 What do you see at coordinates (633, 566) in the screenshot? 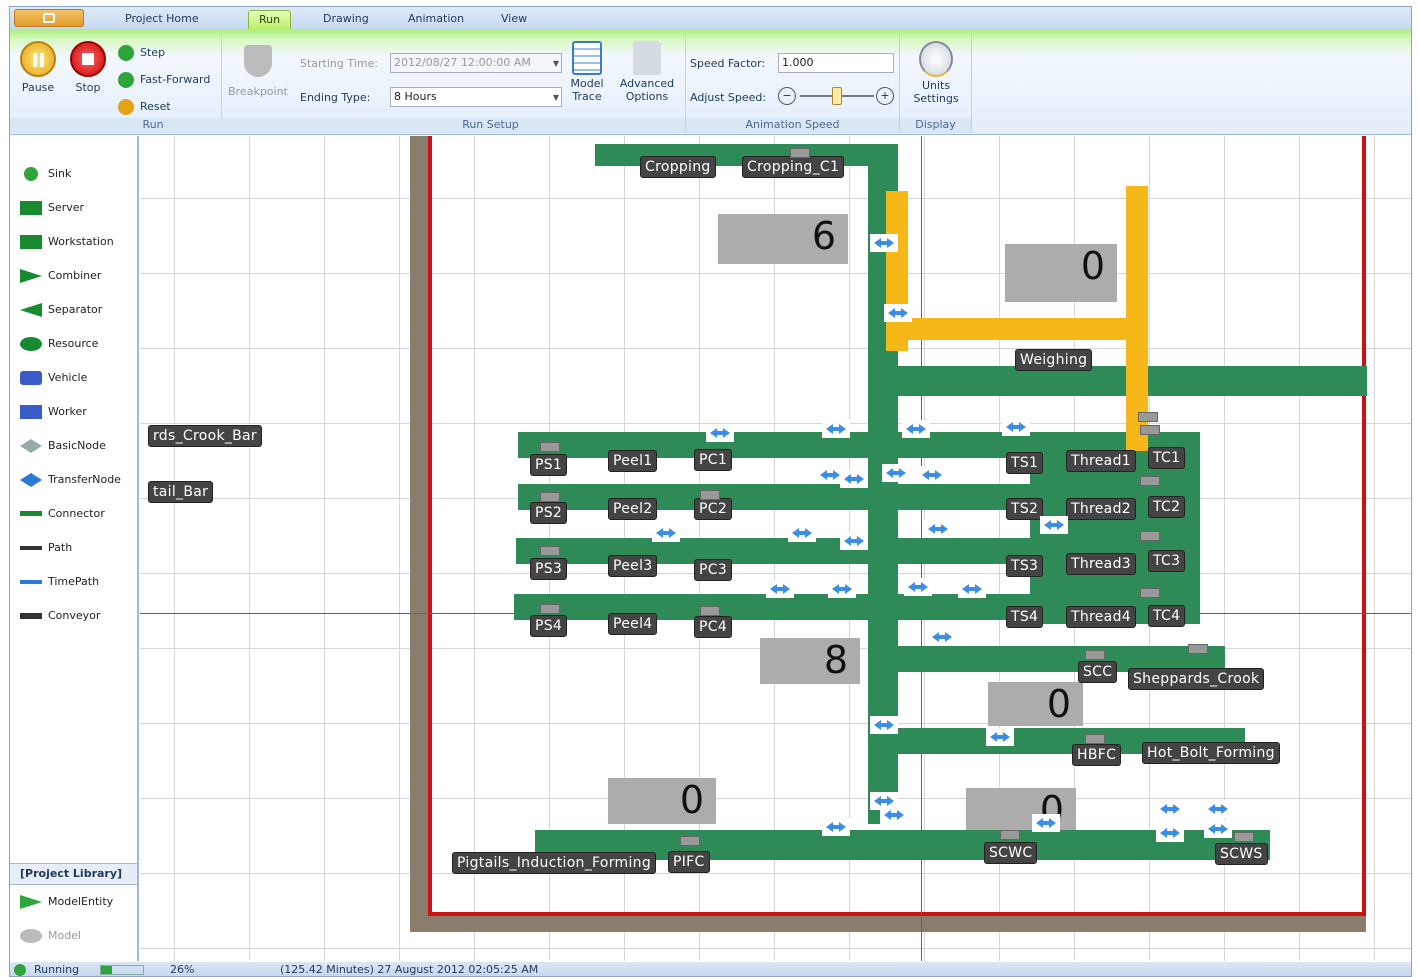
I see `object-label-peel3: Peel3` at bounding box center [633, 566].